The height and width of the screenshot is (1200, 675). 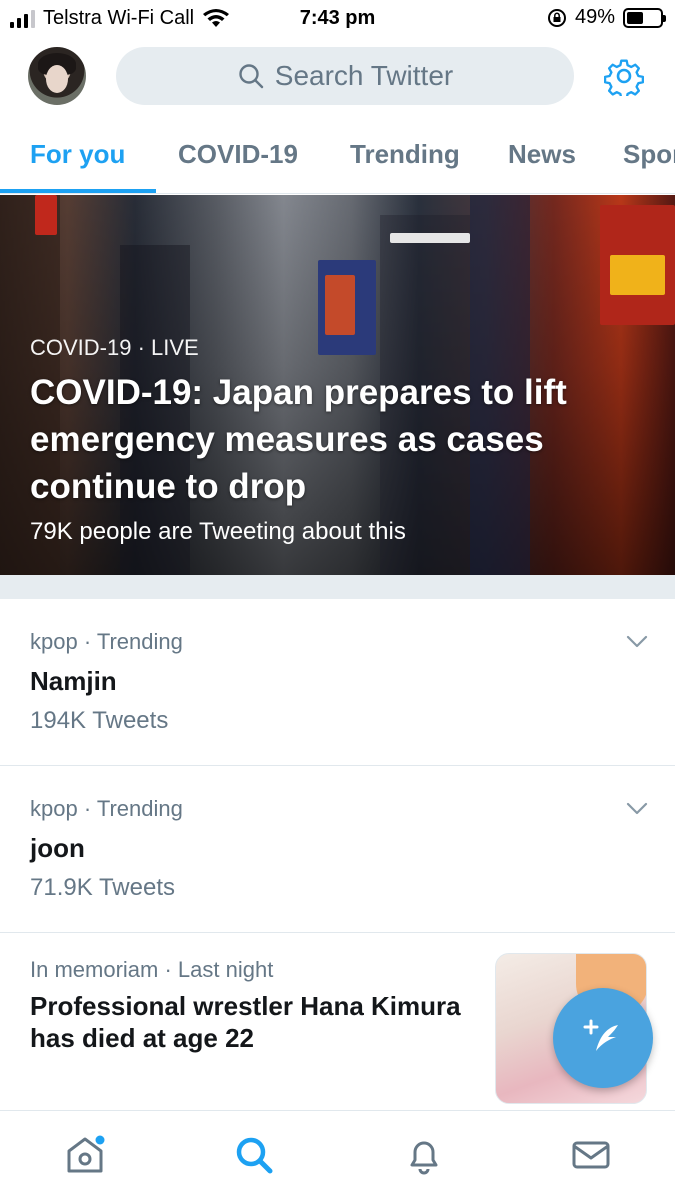 I want to click on status-bar: Telstra Wi-Fi Call 7:43 pm 49%, so click(x=337, y=19).